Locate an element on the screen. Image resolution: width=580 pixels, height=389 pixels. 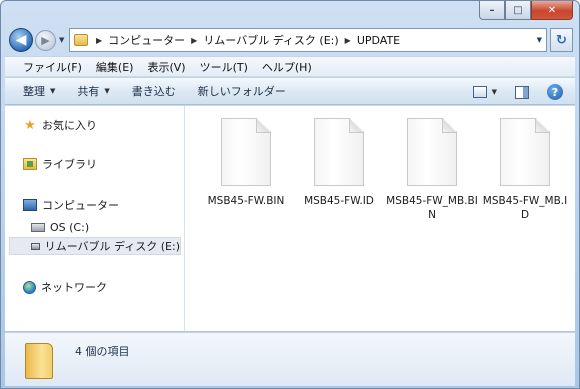
star-icon: ★ is located at coordinates (30, 125).